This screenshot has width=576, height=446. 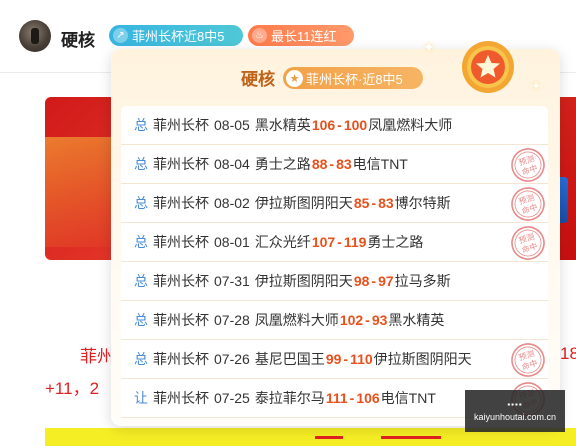 What do you see at coordinates (410, 125) in the screenshot?
I see `away-team: 凤凰燃料大师` at bounding box center [410, 125].